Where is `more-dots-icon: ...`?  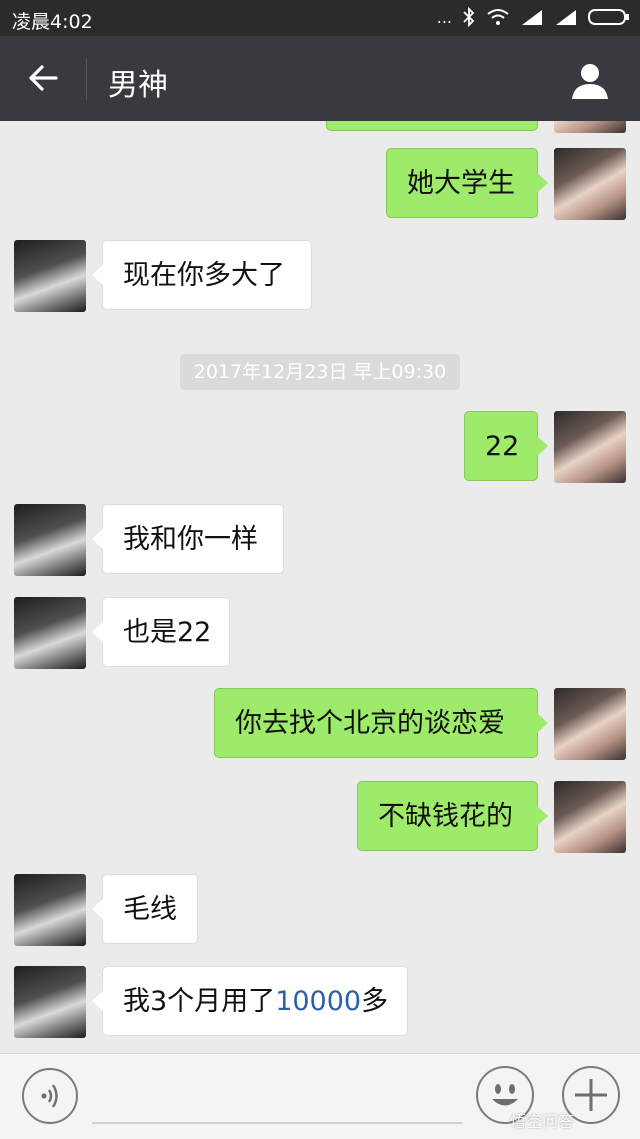
more-dots-icon: ... is located at coordinates (444, 17).